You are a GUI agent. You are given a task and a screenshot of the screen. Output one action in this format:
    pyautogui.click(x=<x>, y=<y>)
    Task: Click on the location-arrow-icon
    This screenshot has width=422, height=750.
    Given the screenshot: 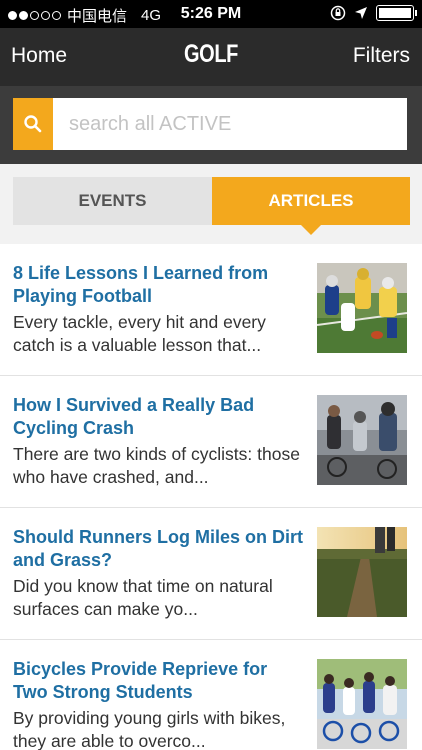 What is the action you would take?
    pyautogui.click(x=361, y=13)
    